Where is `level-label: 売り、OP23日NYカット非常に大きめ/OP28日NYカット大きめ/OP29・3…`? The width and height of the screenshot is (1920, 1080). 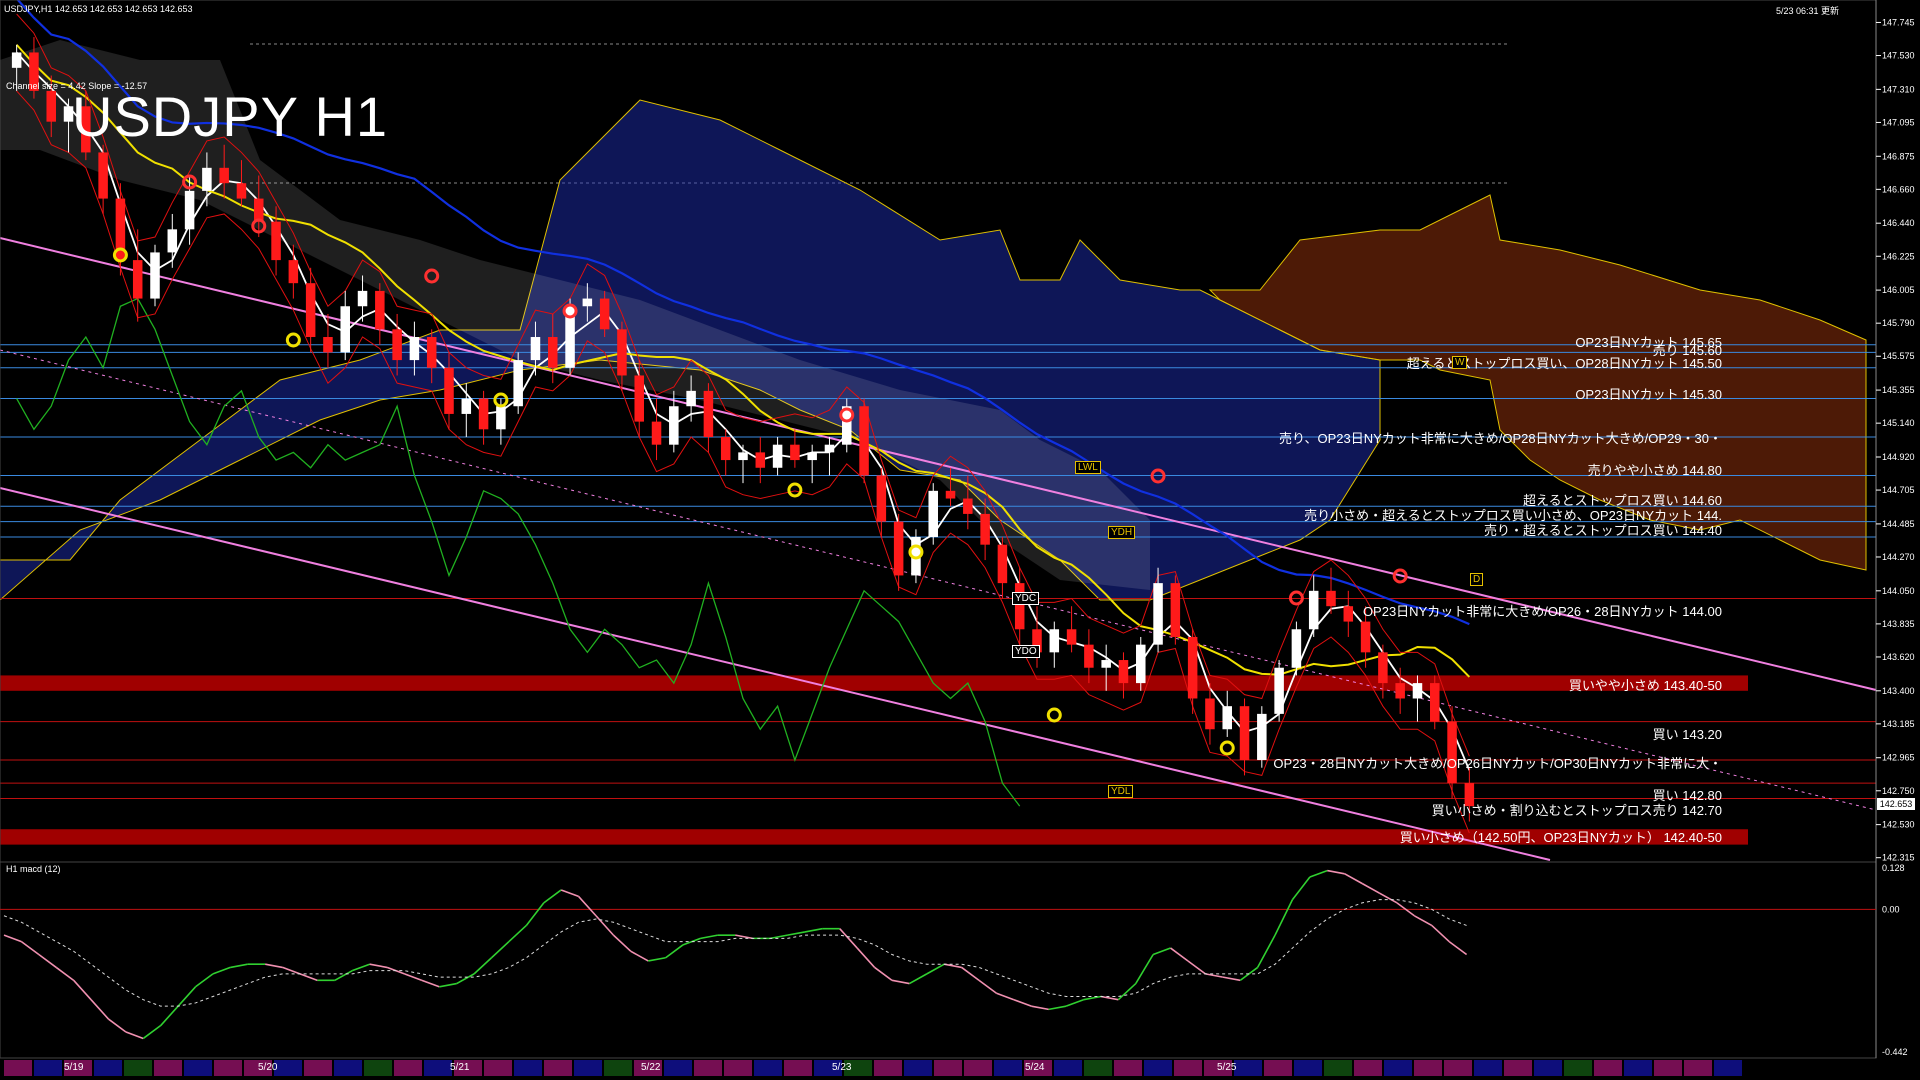
level-label: 売り、OP23日NYカット非常に大きめ/OP28日NYカット大きめ/OP29・3… is located at coordinates (1500, 438).